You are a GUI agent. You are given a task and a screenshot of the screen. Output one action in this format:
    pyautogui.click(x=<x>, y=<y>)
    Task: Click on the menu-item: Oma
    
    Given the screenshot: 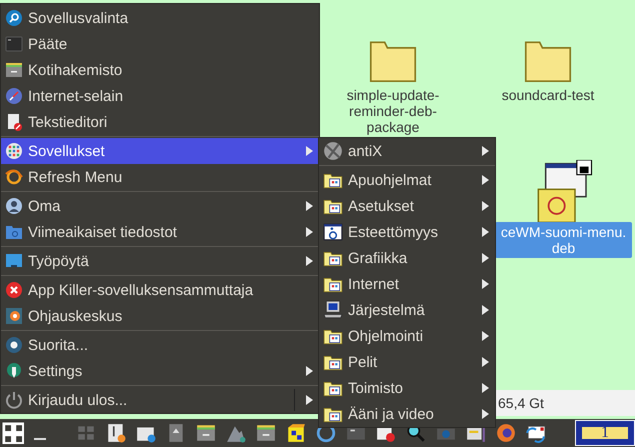 What is the action you would take?
    pyautogui.click(x=160, y=206)
    